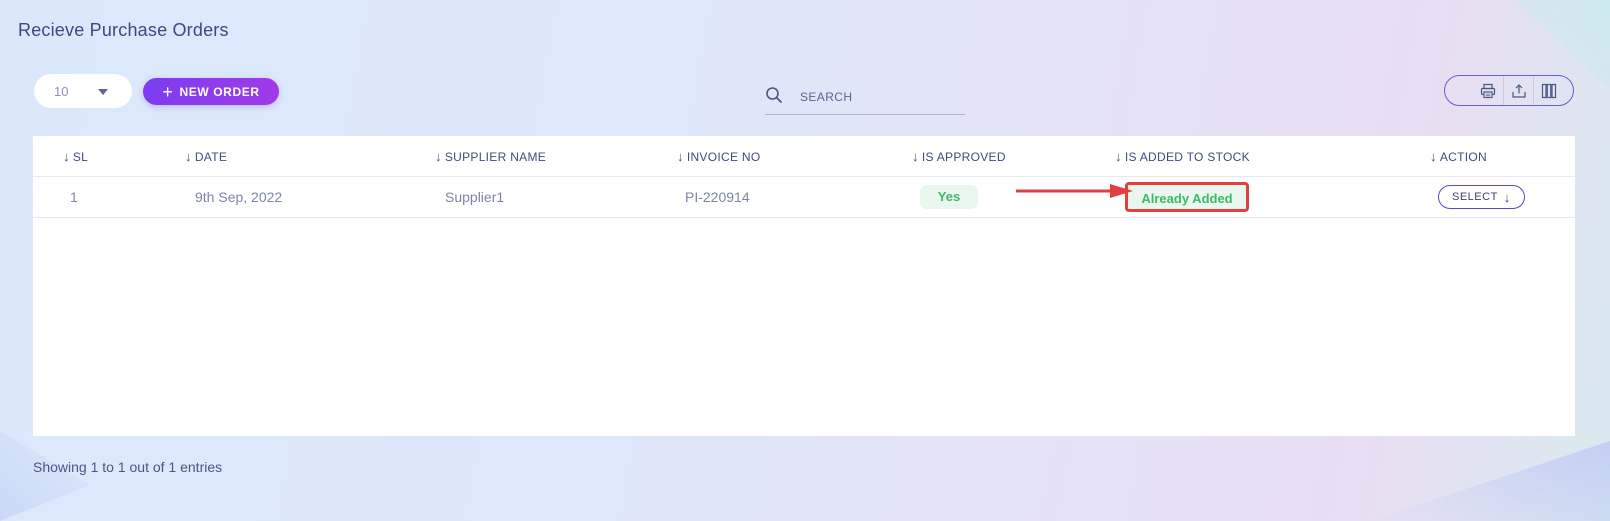 The width and height of the screenshot is (1610, 521). I want to click on search-icon, so click(774, 95).